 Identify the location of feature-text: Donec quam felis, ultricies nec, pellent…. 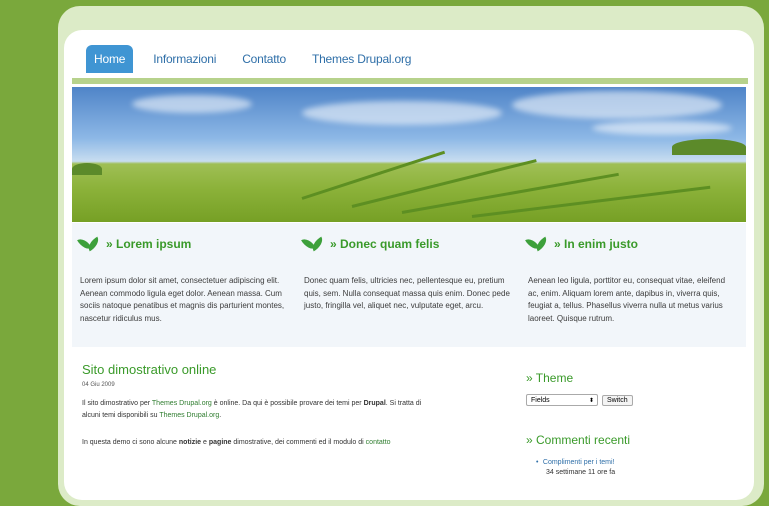
(407, 293).